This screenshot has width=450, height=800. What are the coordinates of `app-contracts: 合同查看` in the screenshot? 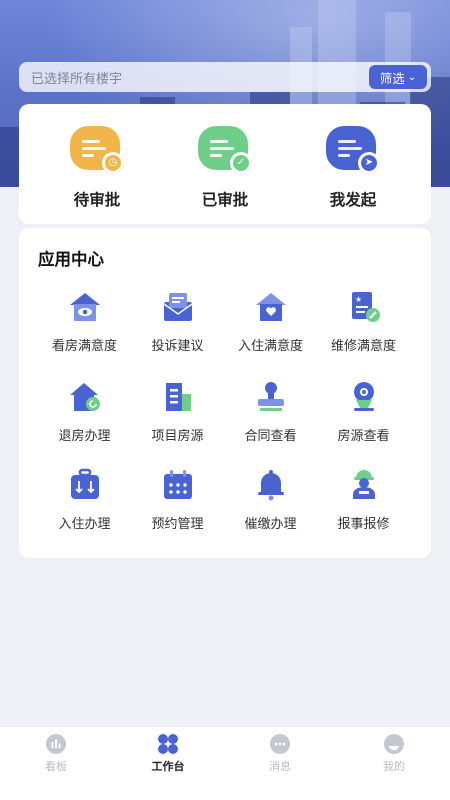 It's located at (270, 412).